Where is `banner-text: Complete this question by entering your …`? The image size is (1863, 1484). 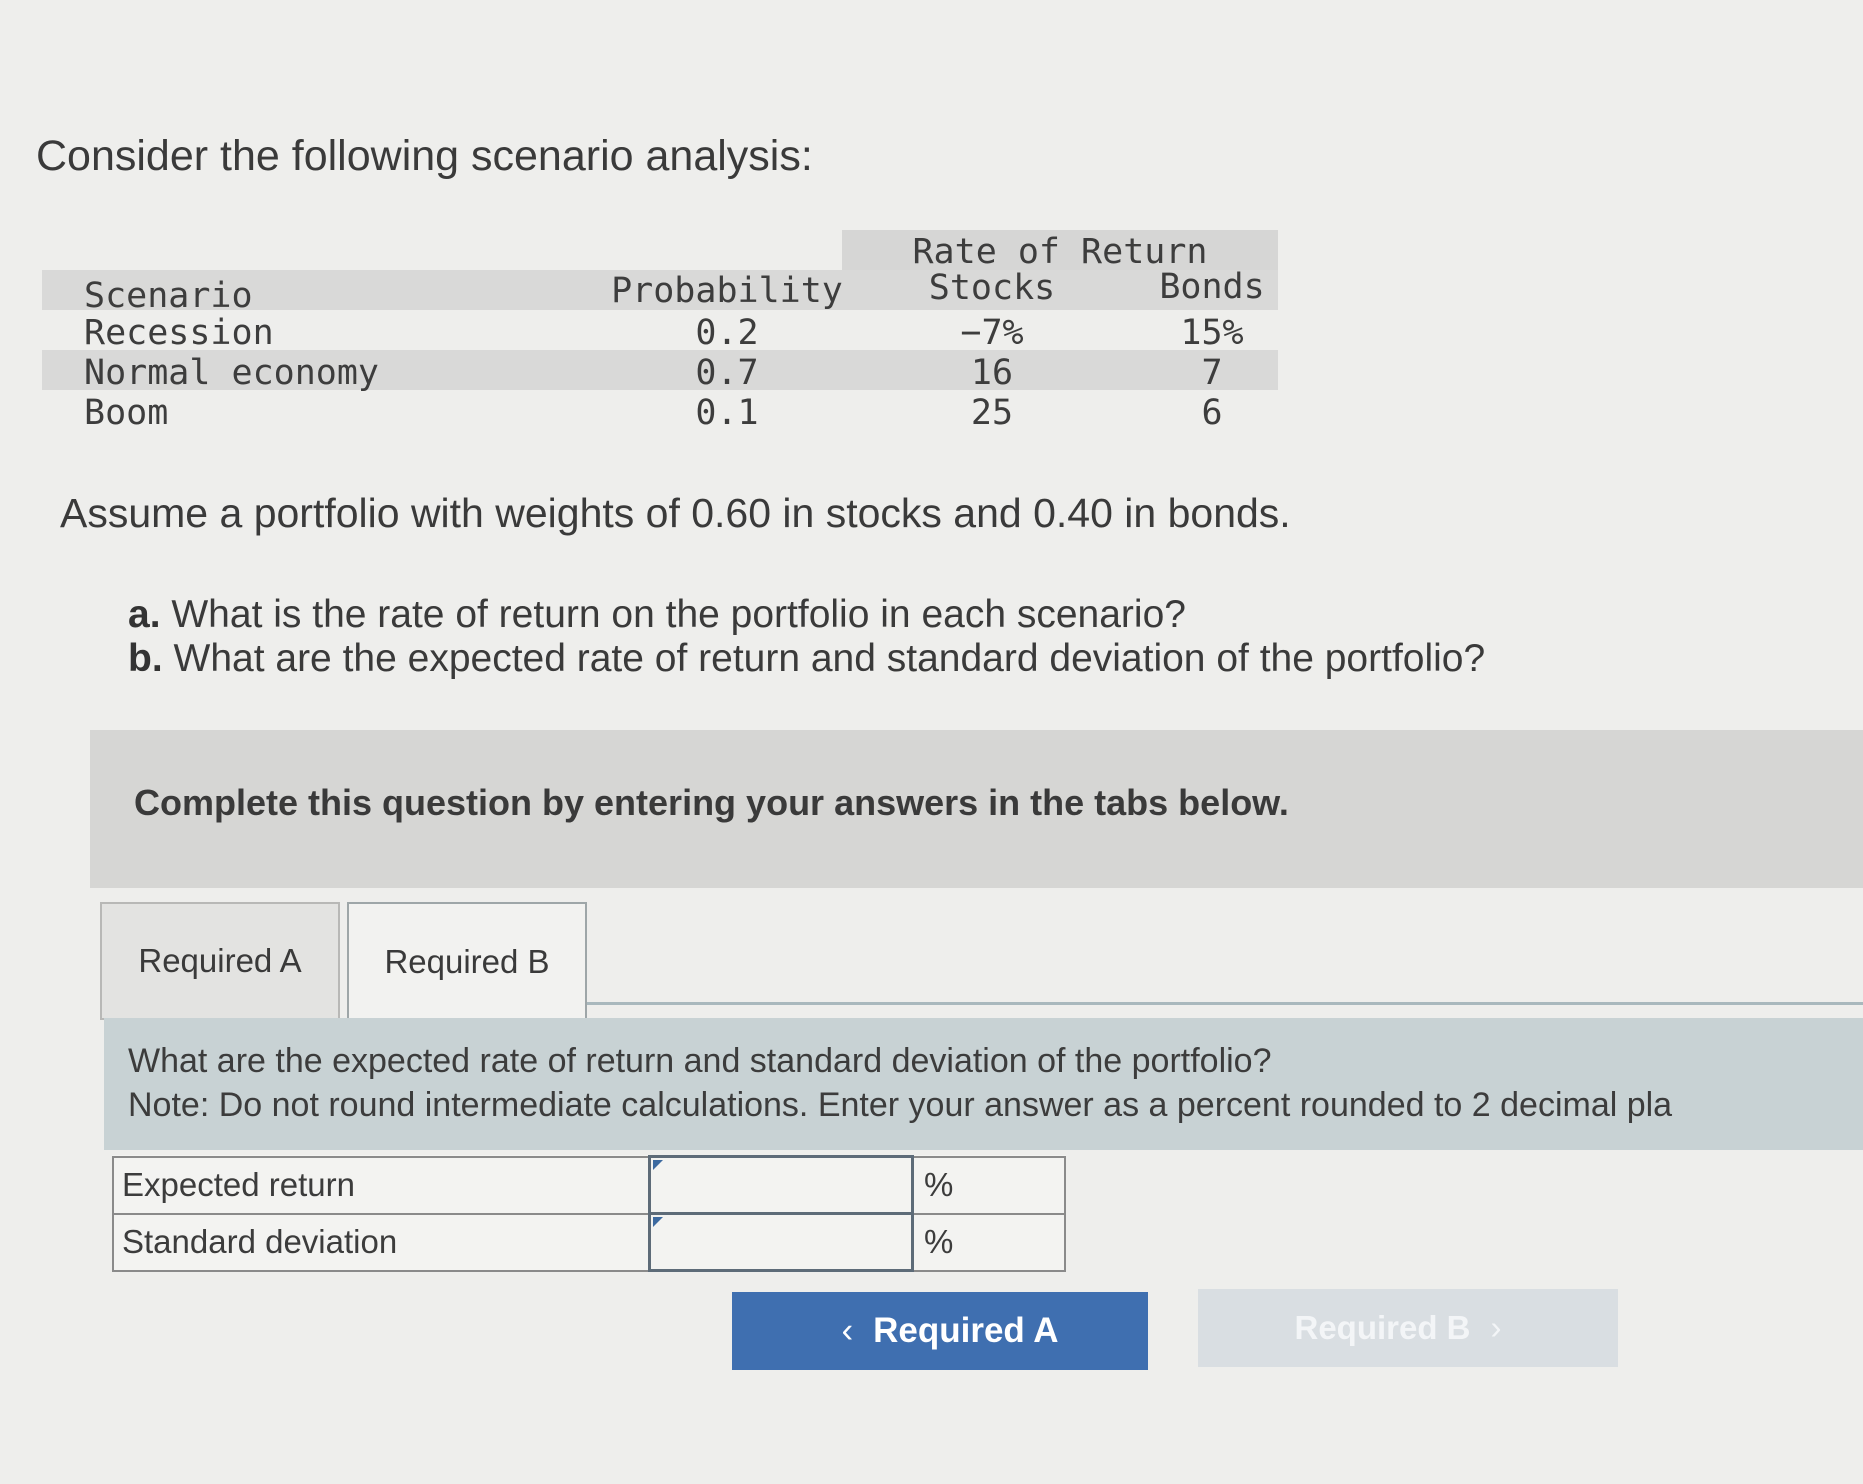
banner-text: Complete this question by entering your … is located at coordinates (711, 802).